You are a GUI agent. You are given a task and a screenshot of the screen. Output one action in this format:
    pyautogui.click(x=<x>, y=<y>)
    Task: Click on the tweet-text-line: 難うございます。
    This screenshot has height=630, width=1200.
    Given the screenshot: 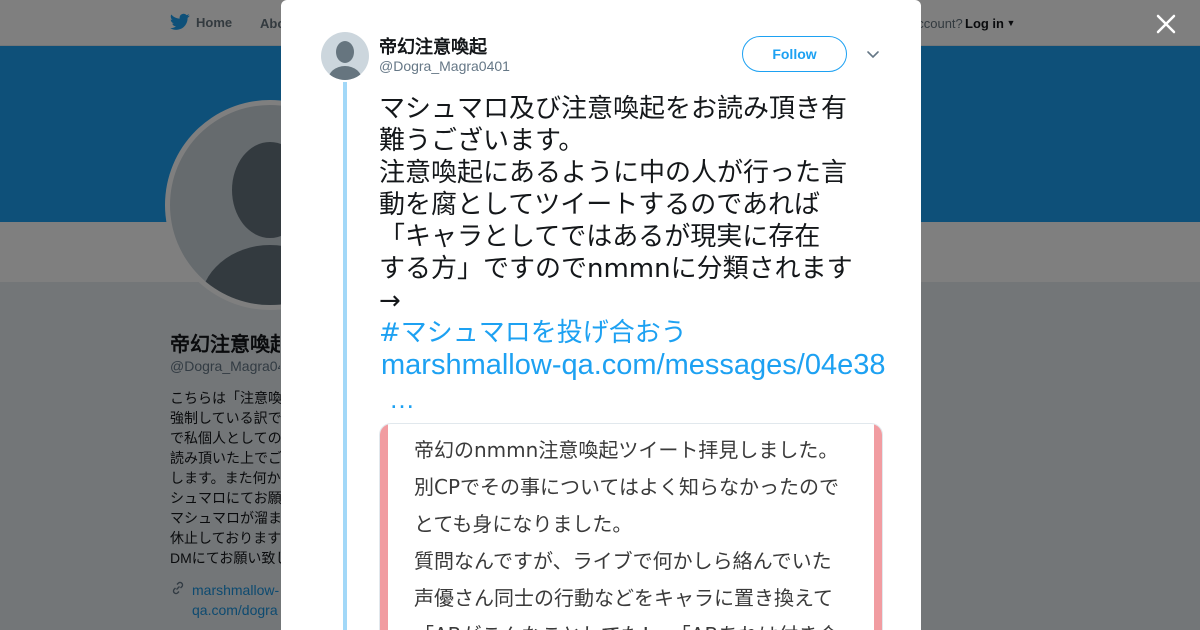 What is the action you would take?
    pyautogui.click(x=482, y=141)
    